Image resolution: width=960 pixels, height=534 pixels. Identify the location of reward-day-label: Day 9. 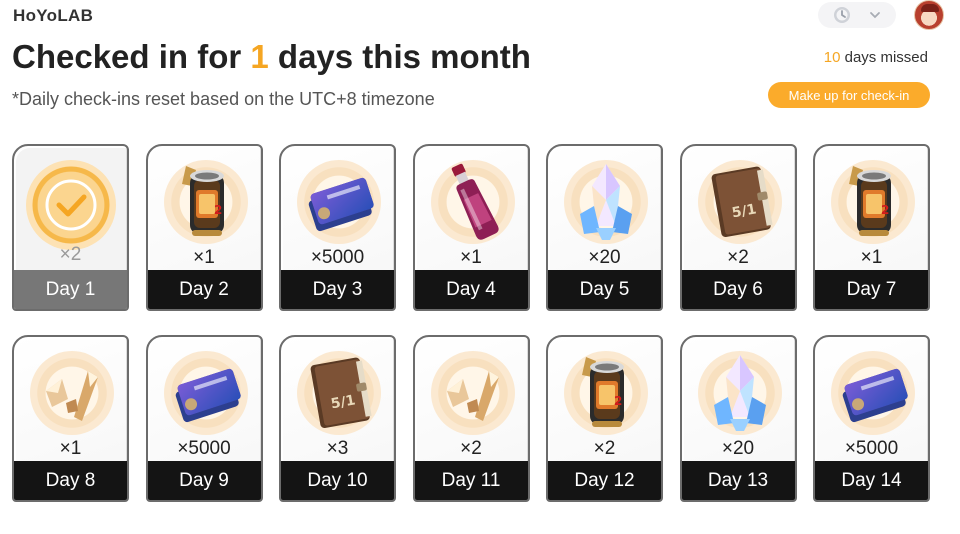
(204, 480).